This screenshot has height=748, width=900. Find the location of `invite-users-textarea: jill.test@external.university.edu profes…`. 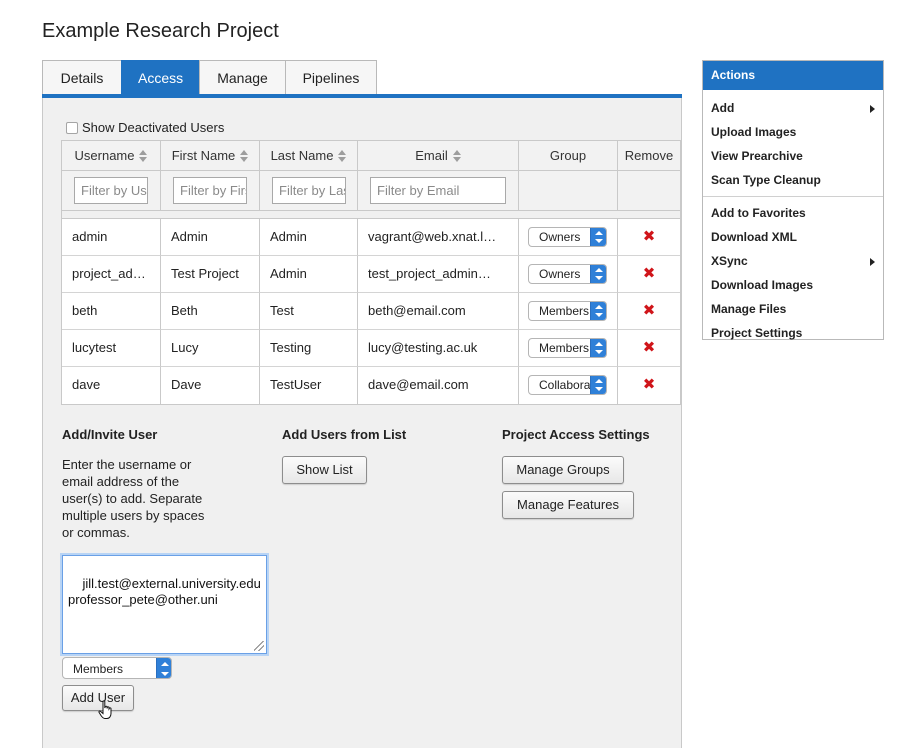

invite-users-textarea: jill.test@external.university.edu profes… is located at coordinates (164, 604).